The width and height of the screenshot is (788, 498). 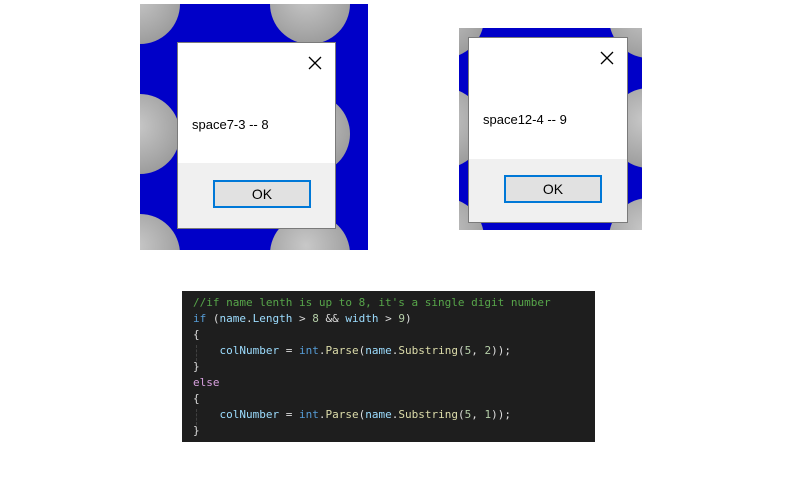 I want to click on code-token: 9, so click(x=401, y=318).